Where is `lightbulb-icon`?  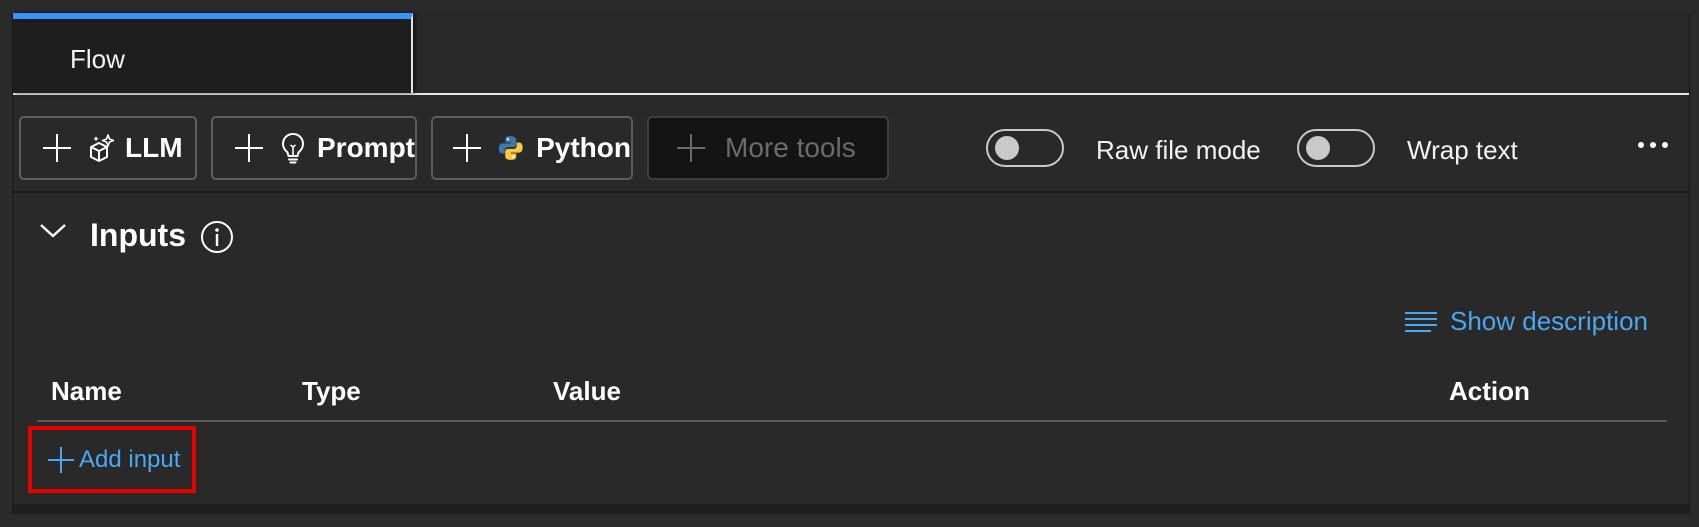
lightbulb-icon is located at coordinates (293, 148).